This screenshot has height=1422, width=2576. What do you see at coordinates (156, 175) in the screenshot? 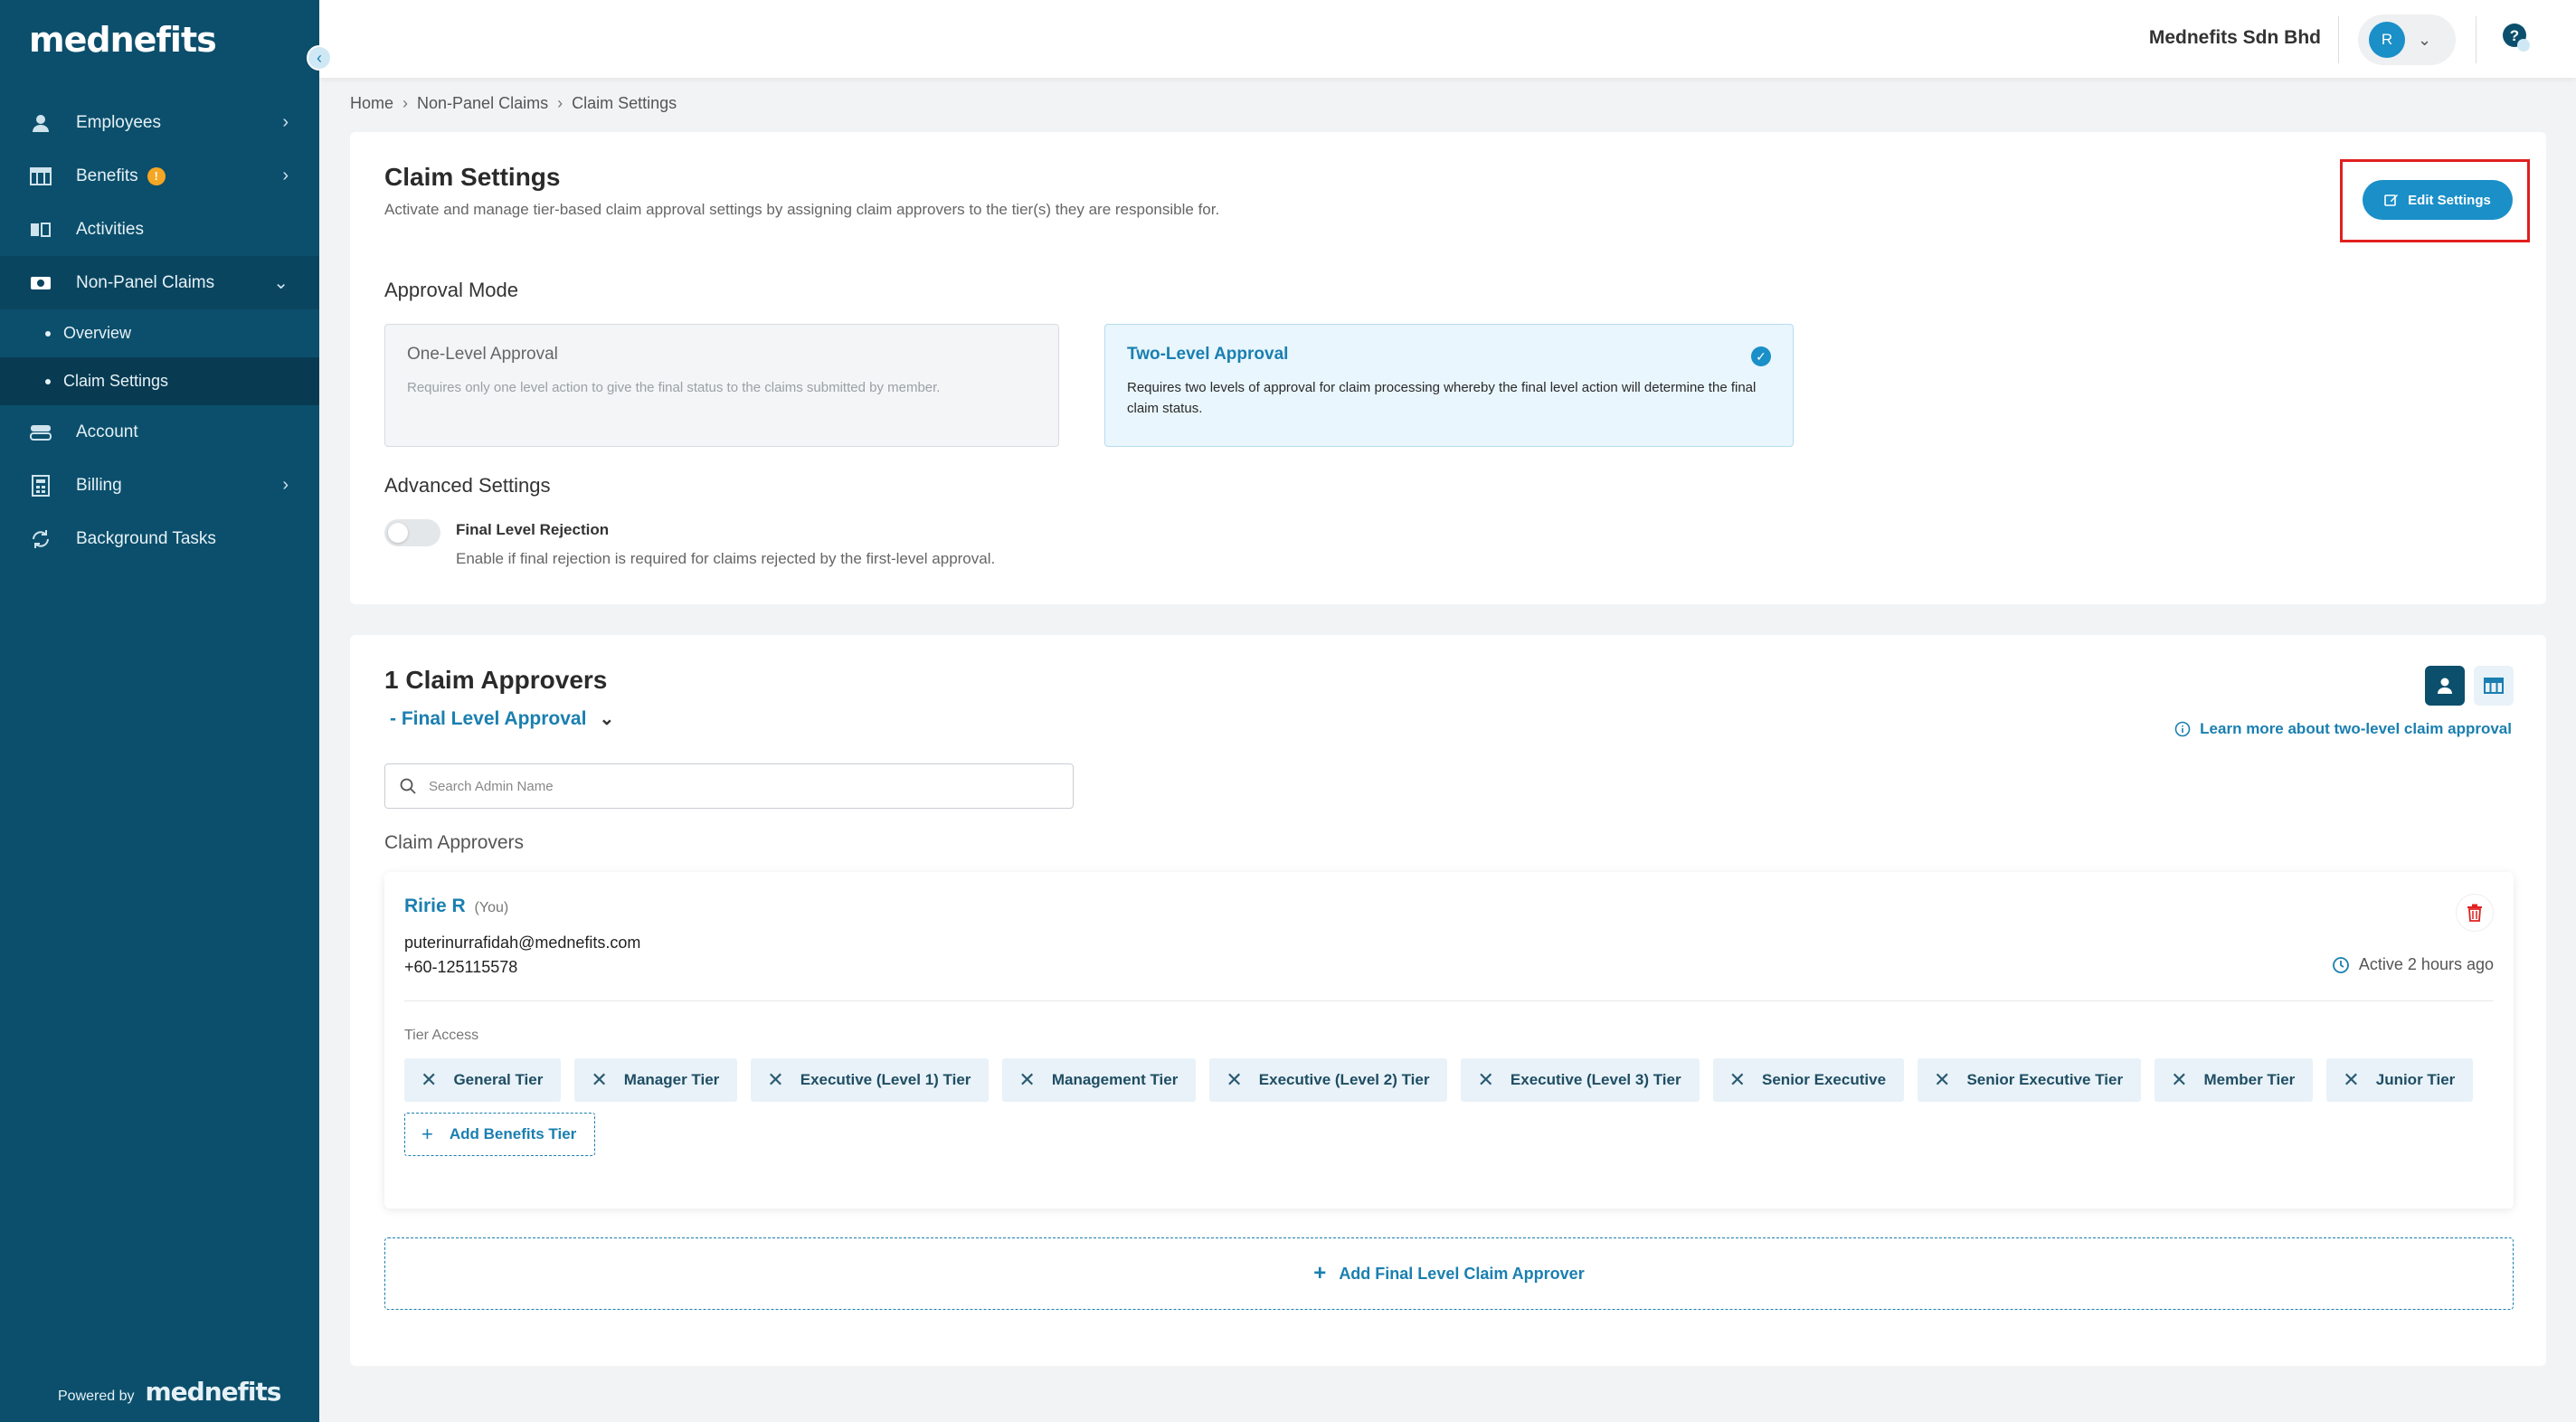
I see `warning-badge: !` at bounding box center [156, 175].